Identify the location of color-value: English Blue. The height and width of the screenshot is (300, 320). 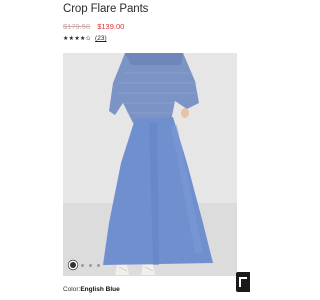
(100, 289).